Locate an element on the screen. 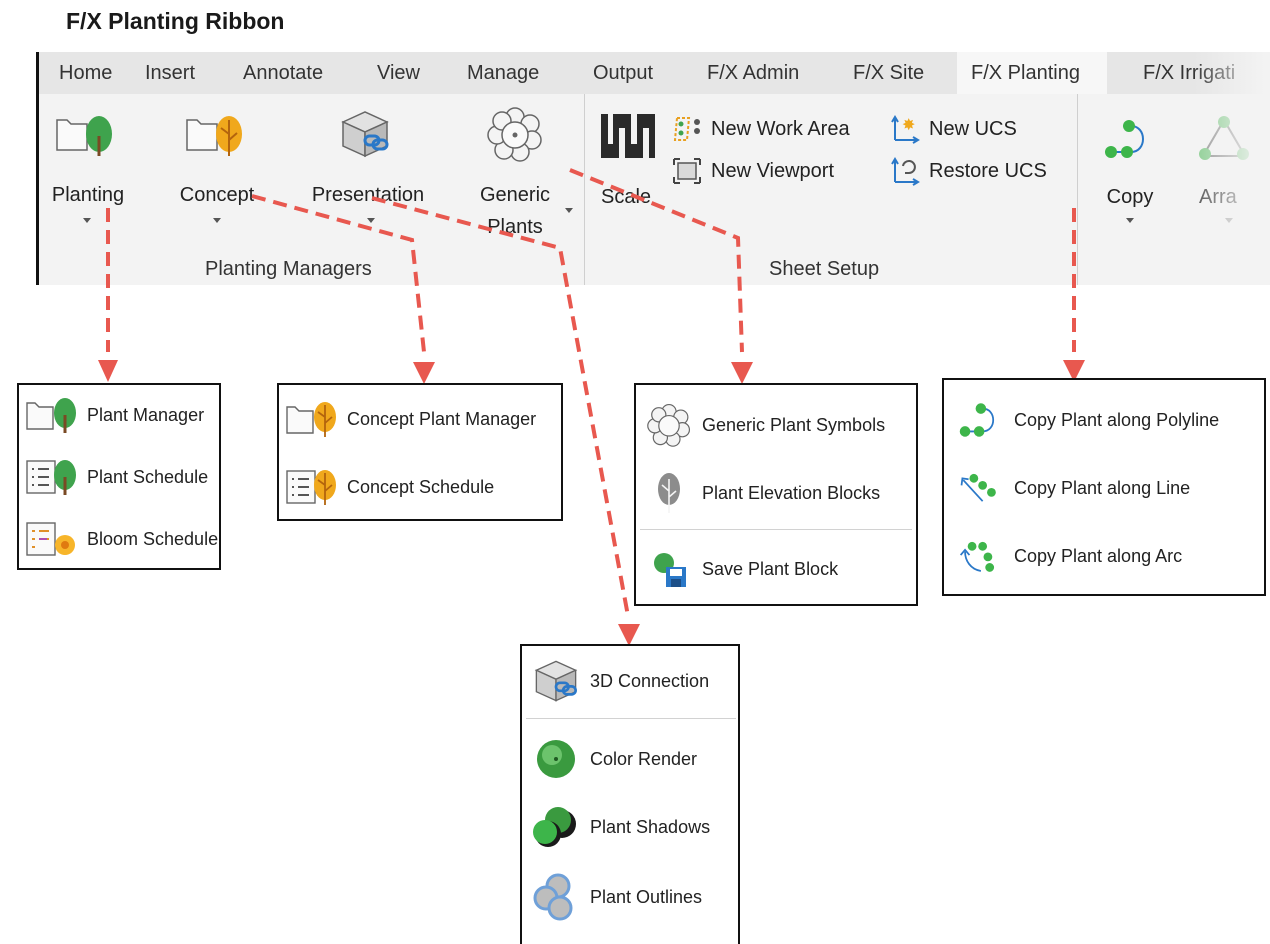 This screenshot has width=1270, height=944. concept-plant-manager-icon is located at coordinates (311, 419).